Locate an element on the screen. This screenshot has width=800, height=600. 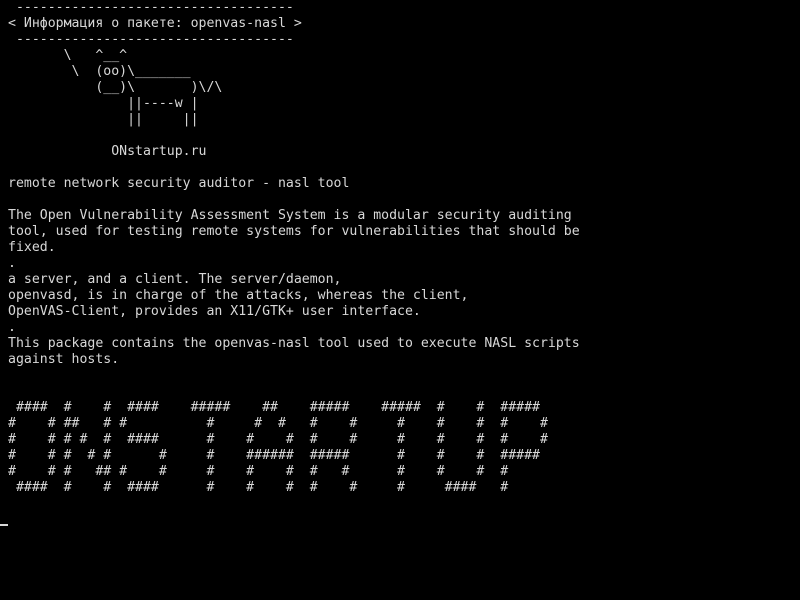
cow-ascii-art-line: ||----w | is located at coordinates (103, 103).